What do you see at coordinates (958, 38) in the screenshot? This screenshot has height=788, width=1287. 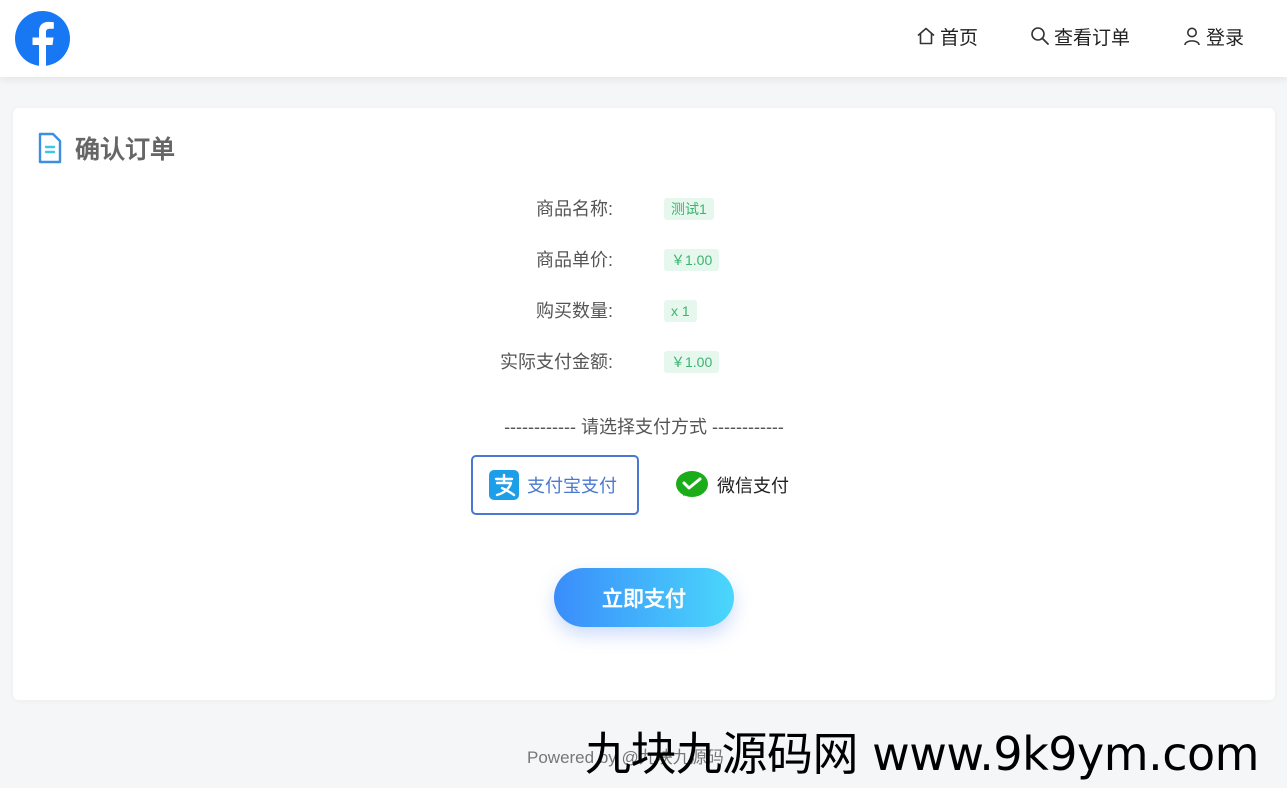 I see `nav-home-label: 首页` at bounding box center [958, 38].